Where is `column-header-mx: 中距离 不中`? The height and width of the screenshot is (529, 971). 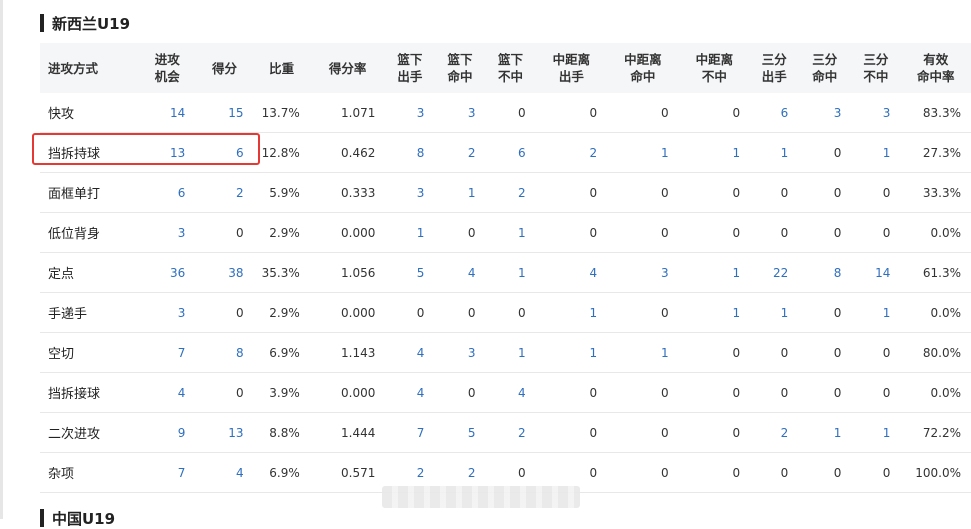 column-header-mx: 中距离 不中 is located at coordinates (714, 68).